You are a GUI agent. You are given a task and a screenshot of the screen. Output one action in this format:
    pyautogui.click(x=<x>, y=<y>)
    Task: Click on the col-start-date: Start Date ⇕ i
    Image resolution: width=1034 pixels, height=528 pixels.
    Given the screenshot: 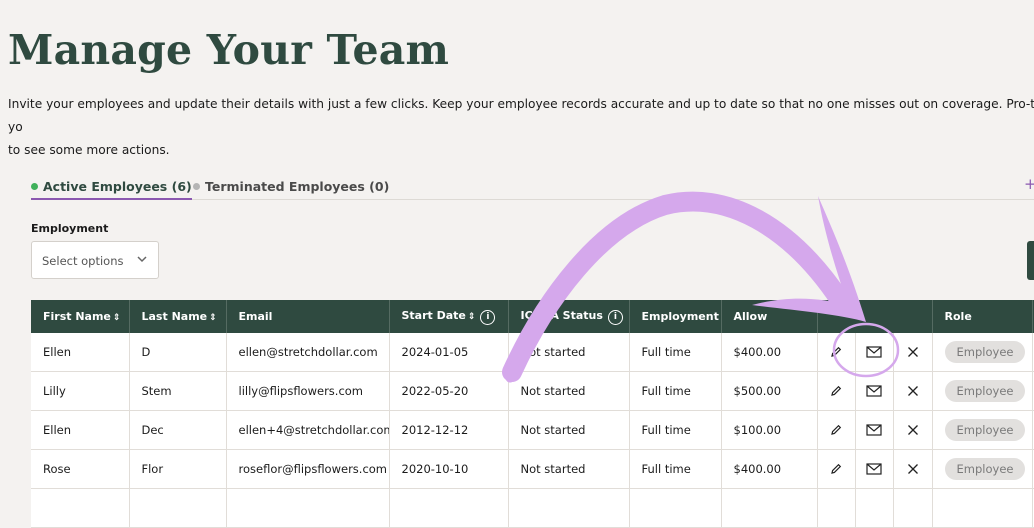 What is the action you would take?
    pyautogui.click(x=449, y=316)
    